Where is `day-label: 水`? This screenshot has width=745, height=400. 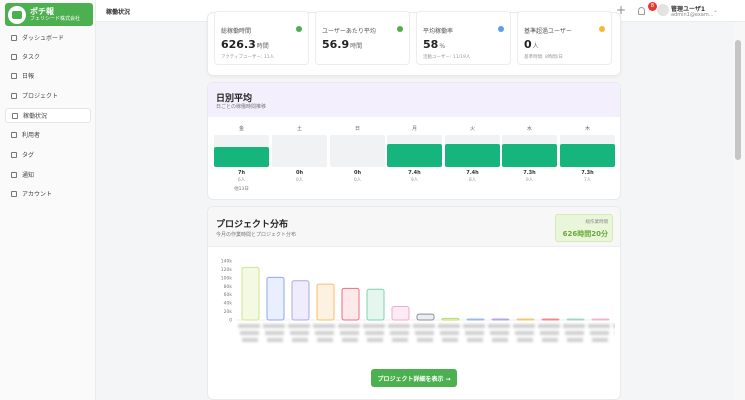 day-label: 水 is located at coordinates (529, 129).